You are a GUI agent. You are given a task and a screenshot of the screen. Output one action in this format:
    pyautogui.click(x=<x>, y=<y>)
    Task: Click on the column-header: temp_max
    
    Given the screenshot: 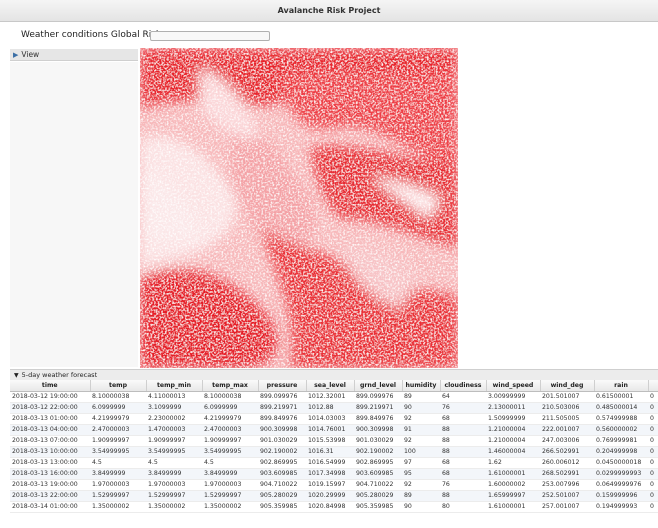 What is the action you would take?
    pyautogui.click(x=230, y=386)
    